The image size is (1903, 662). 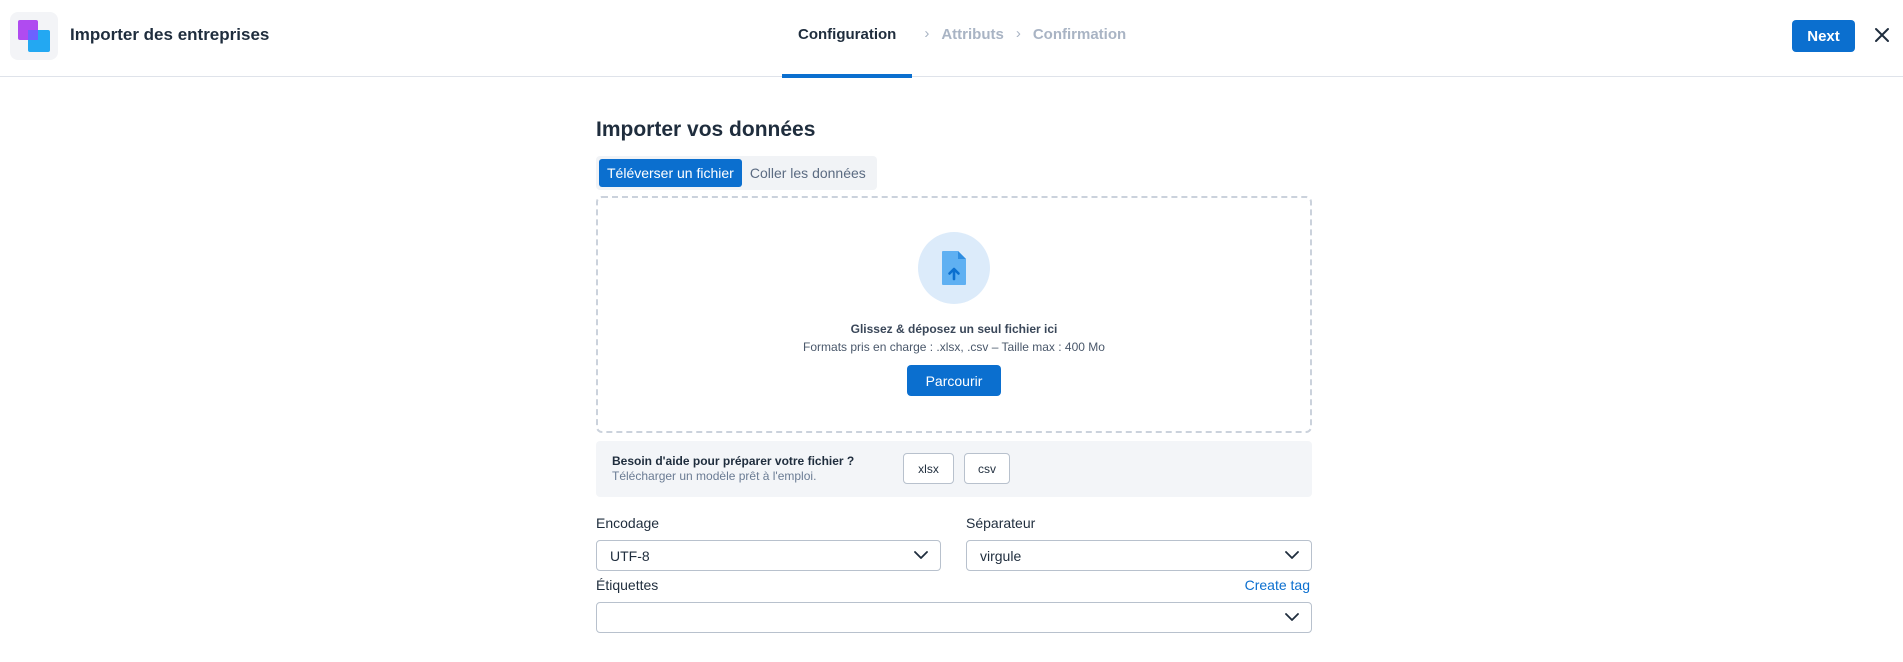 What do you see at coordinates (627, 585) in the screenshot?
I see `tags-label: Étiquettes` at bounding box center [627, 585].